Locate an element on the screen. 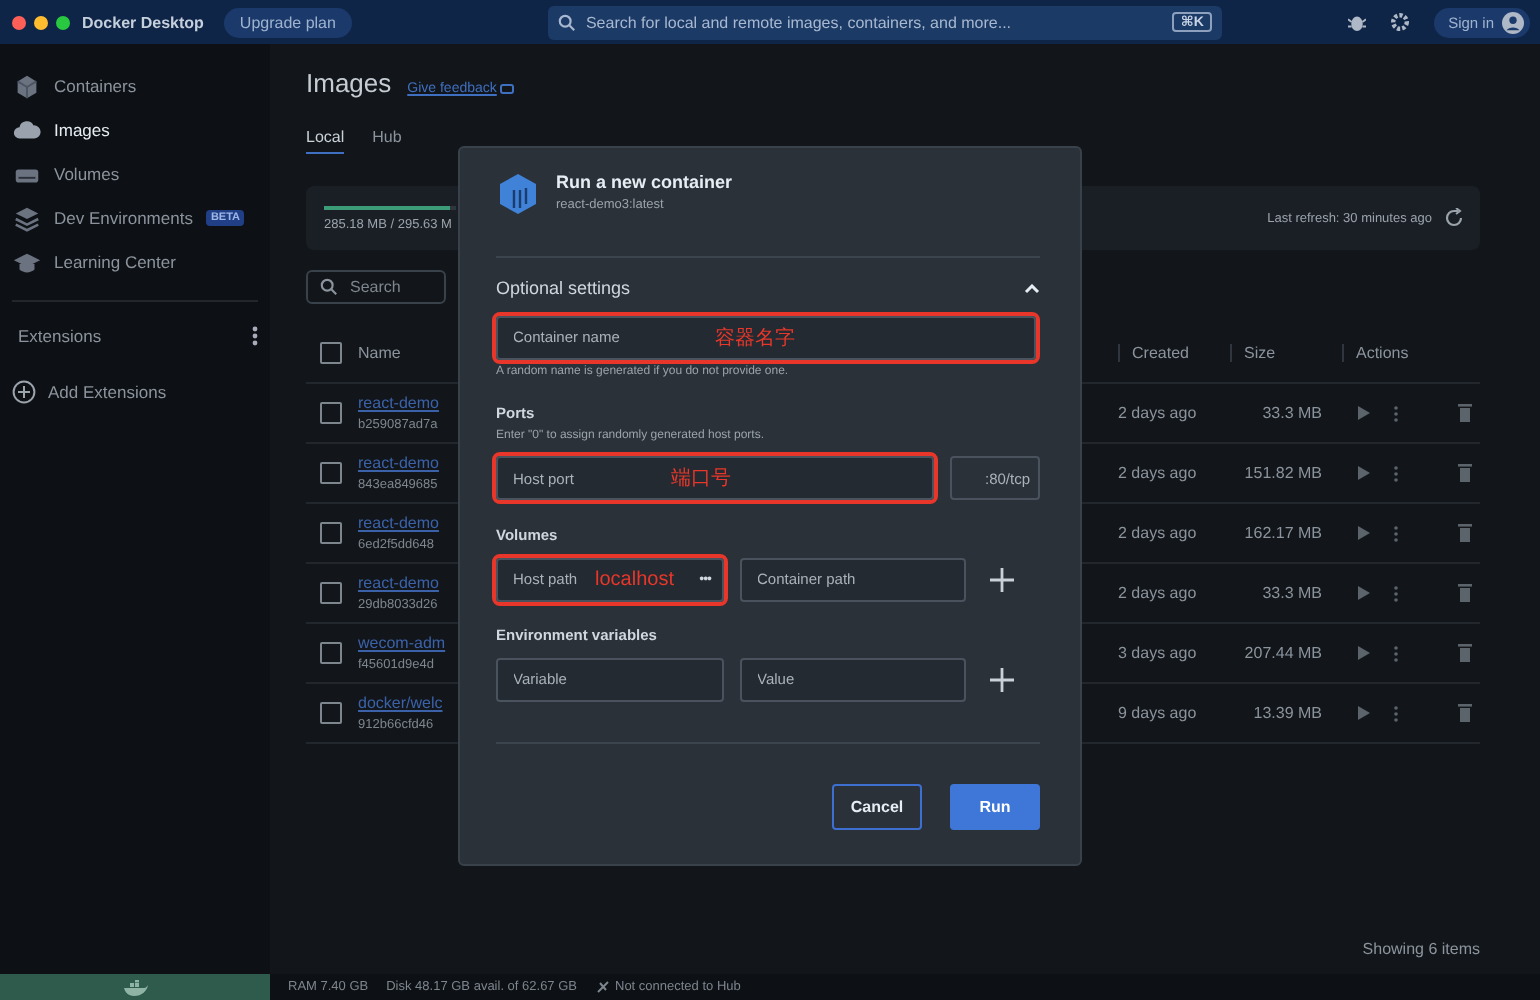  column-header: Name is located at coordinates (404, 352).